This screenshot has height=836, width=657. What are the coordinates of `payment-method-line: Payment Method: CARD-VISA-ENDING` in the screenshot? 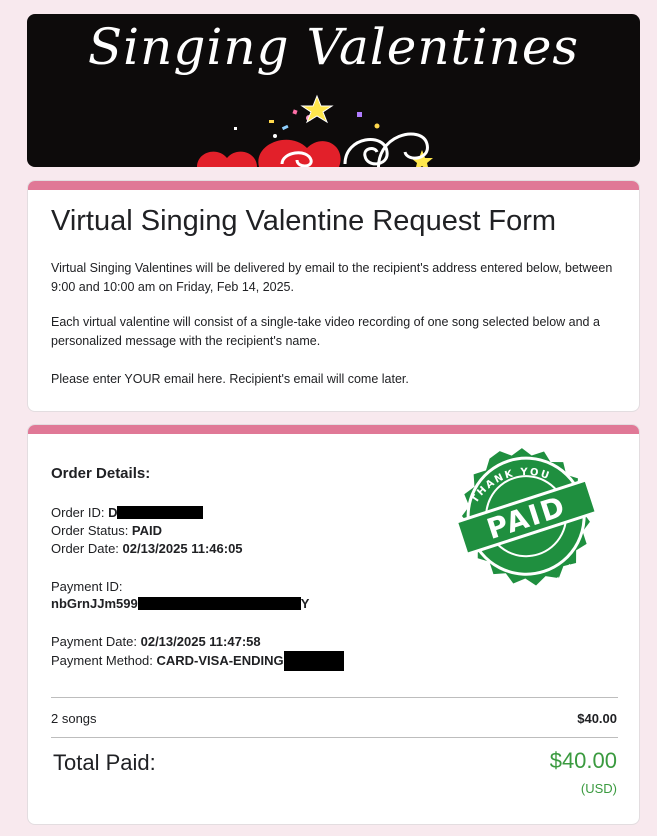 It's located at (197, 661).